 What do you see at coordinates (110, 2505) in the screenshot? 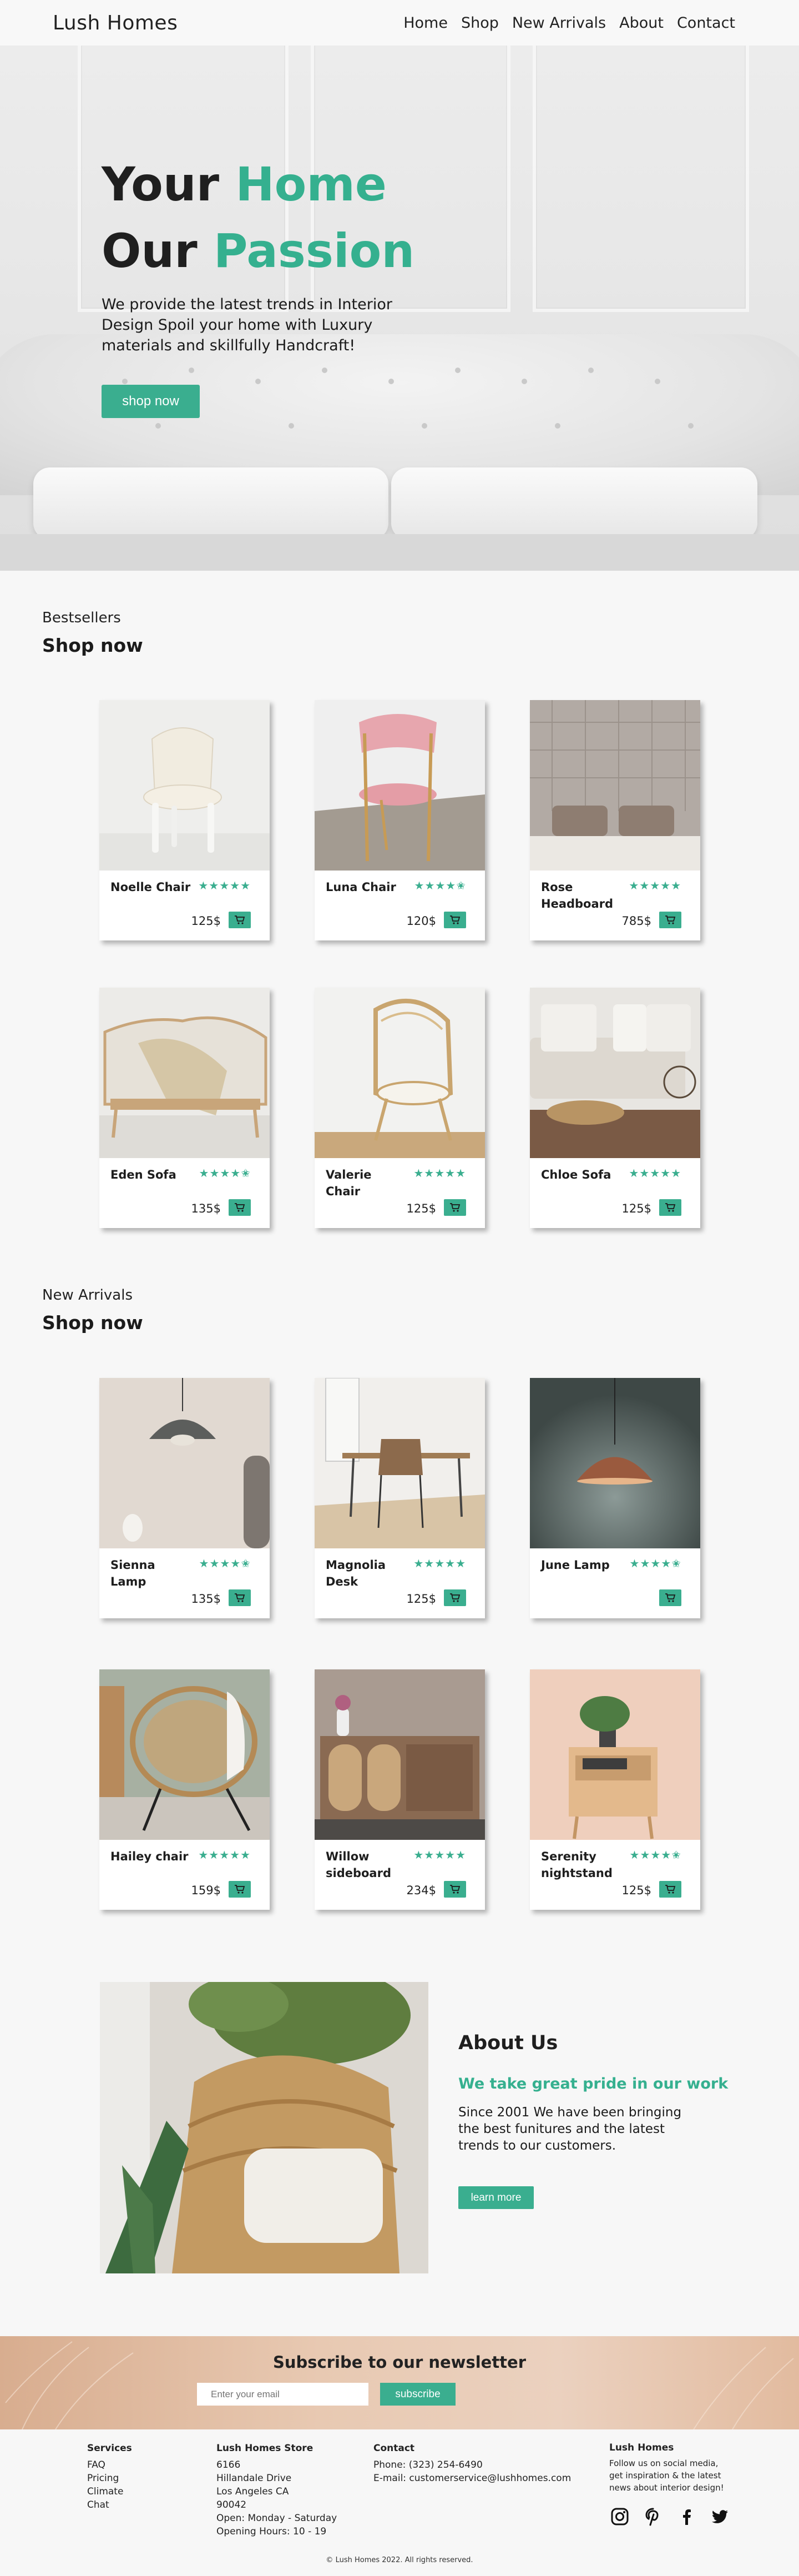
I see `footer-link-chat: Chat` at bounding box center [110, 2505].